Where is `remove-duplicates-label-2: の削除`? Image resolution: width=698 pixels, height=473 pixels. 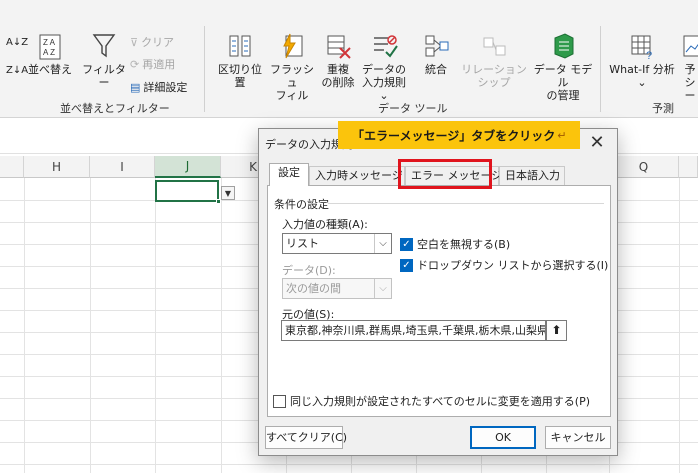
remove-duplicates-label-2: の削除 is located at coordinates (338, 82).